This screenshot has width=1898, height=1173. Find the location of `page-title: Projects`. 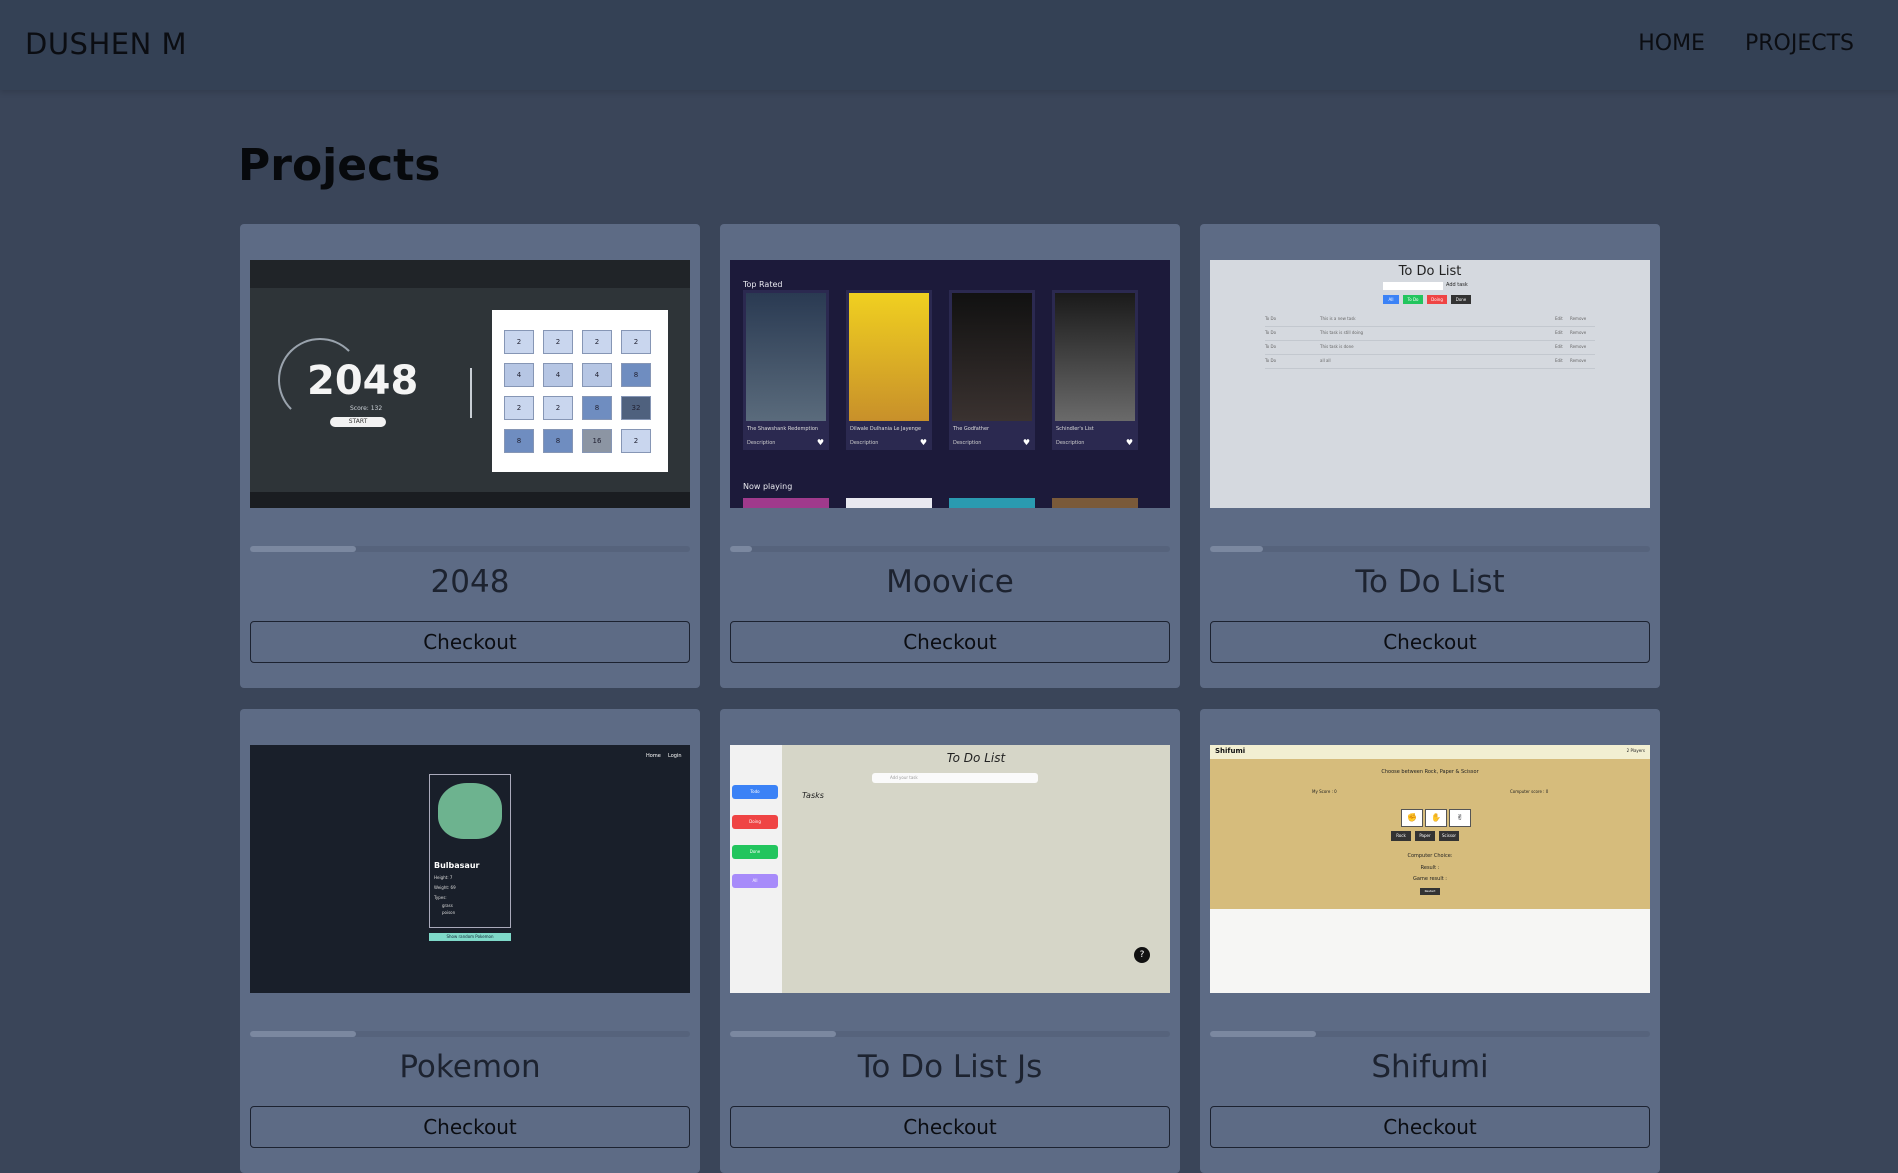

page-title: Projects is located at coordinates (339, 165).